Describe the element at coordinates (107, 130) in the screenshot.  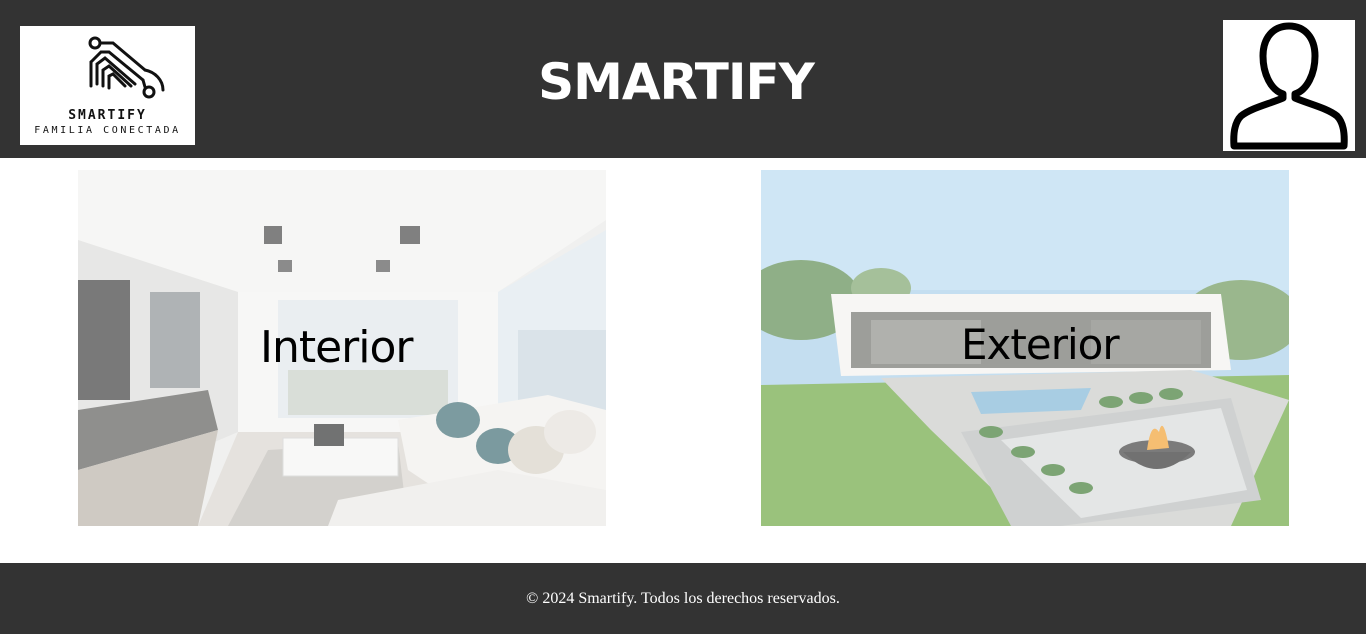
I see `logo-subtitle: FAMILIA CONECTADA` at that location.